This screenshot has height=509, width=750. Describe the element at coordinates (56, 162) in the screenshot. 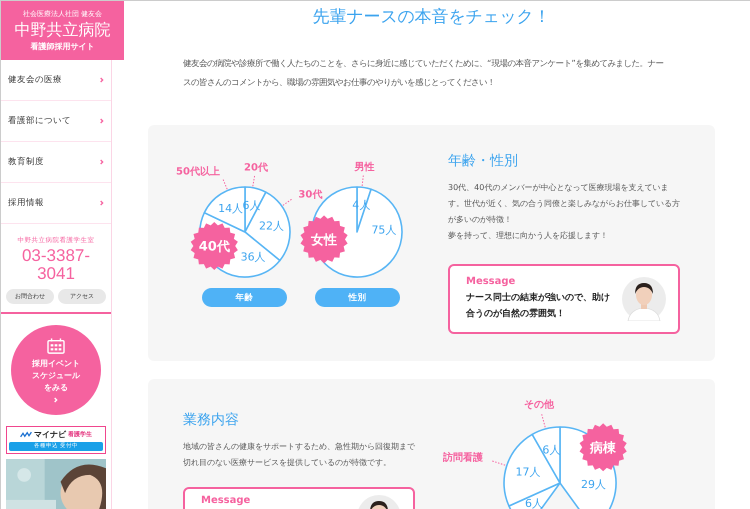

I see `nav-item: 教育制度` at that location.